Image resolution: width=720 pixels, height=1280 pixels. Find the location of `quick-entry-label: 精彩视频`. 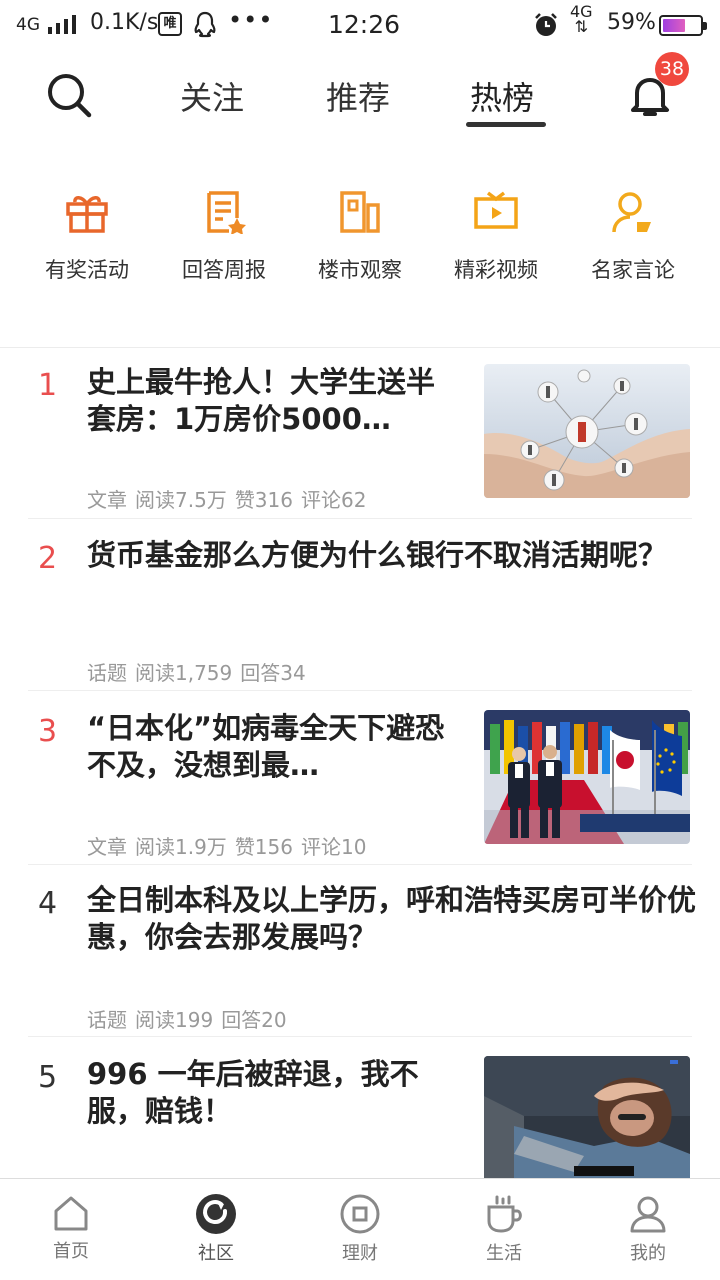

quick-entry-label: 精彩视频 is located at coordinates (496, 270).